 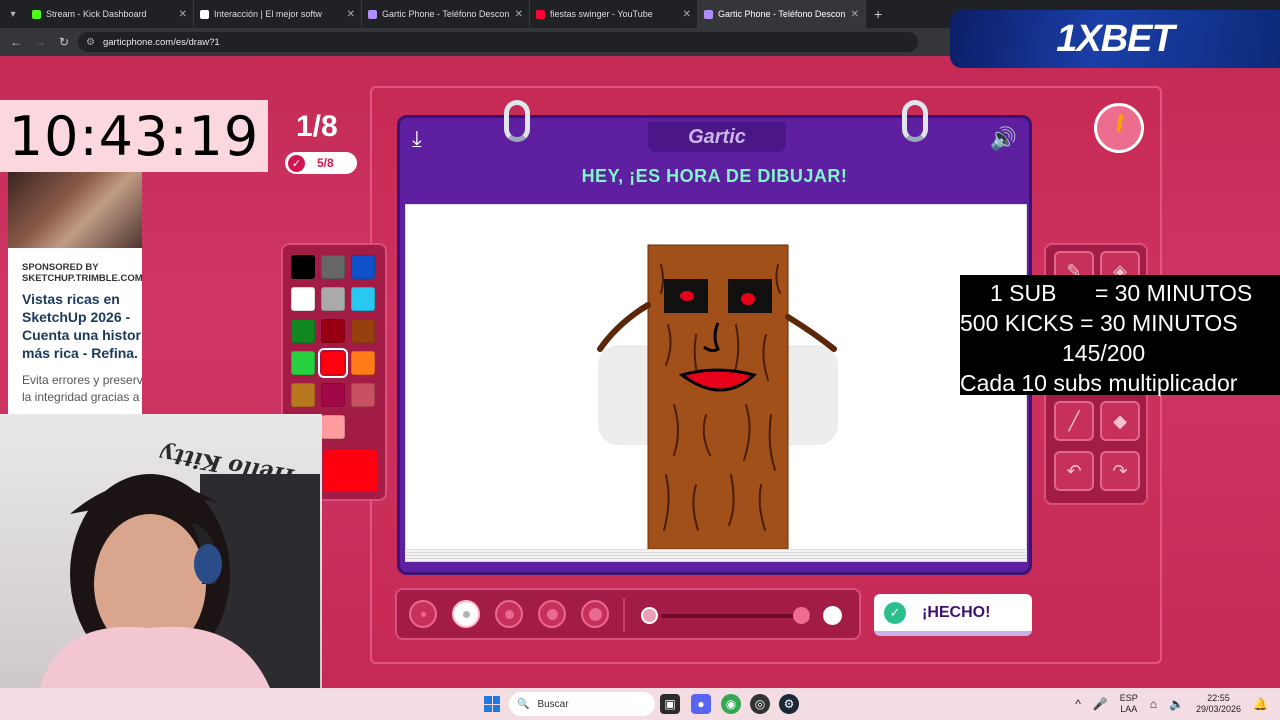 I want to click on download-icon: ⤓, so click(x=417, y=139).